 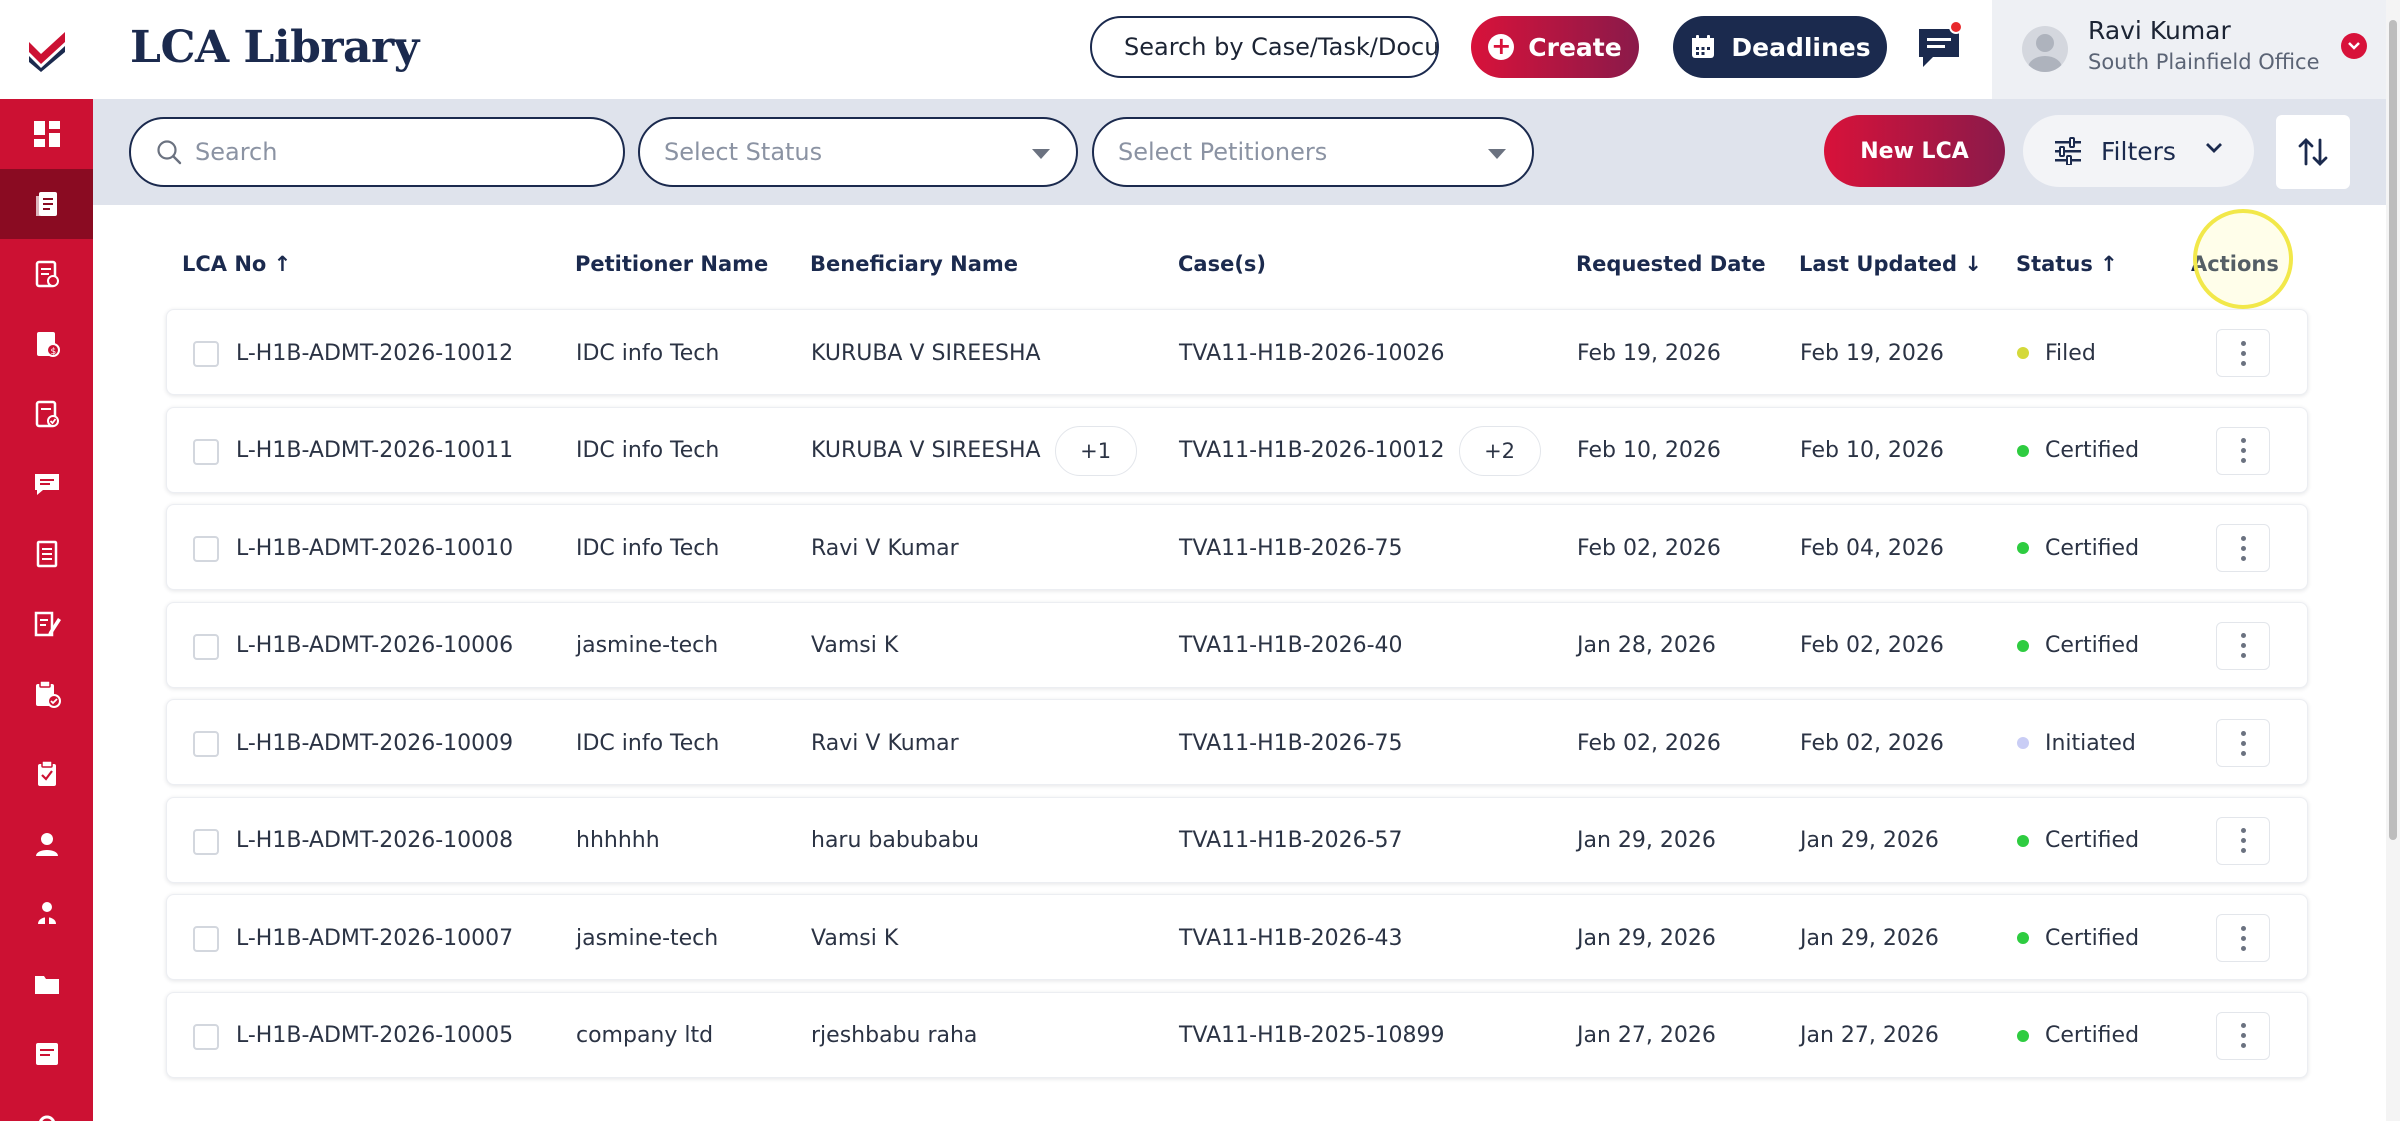 What do you see at coordinates (2354, 46) in the screenshot?
I see `chevron-down-icon` at bounding box center [2354, 46].